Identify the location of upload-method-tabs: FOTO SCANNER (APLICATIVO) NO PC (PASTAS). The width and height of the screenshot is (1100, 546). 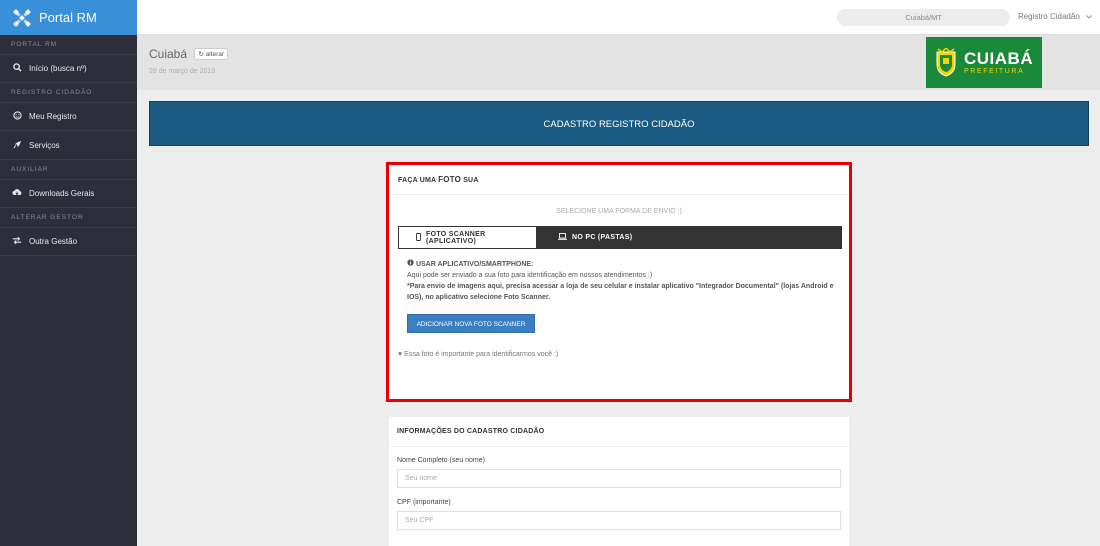
(620, 237).